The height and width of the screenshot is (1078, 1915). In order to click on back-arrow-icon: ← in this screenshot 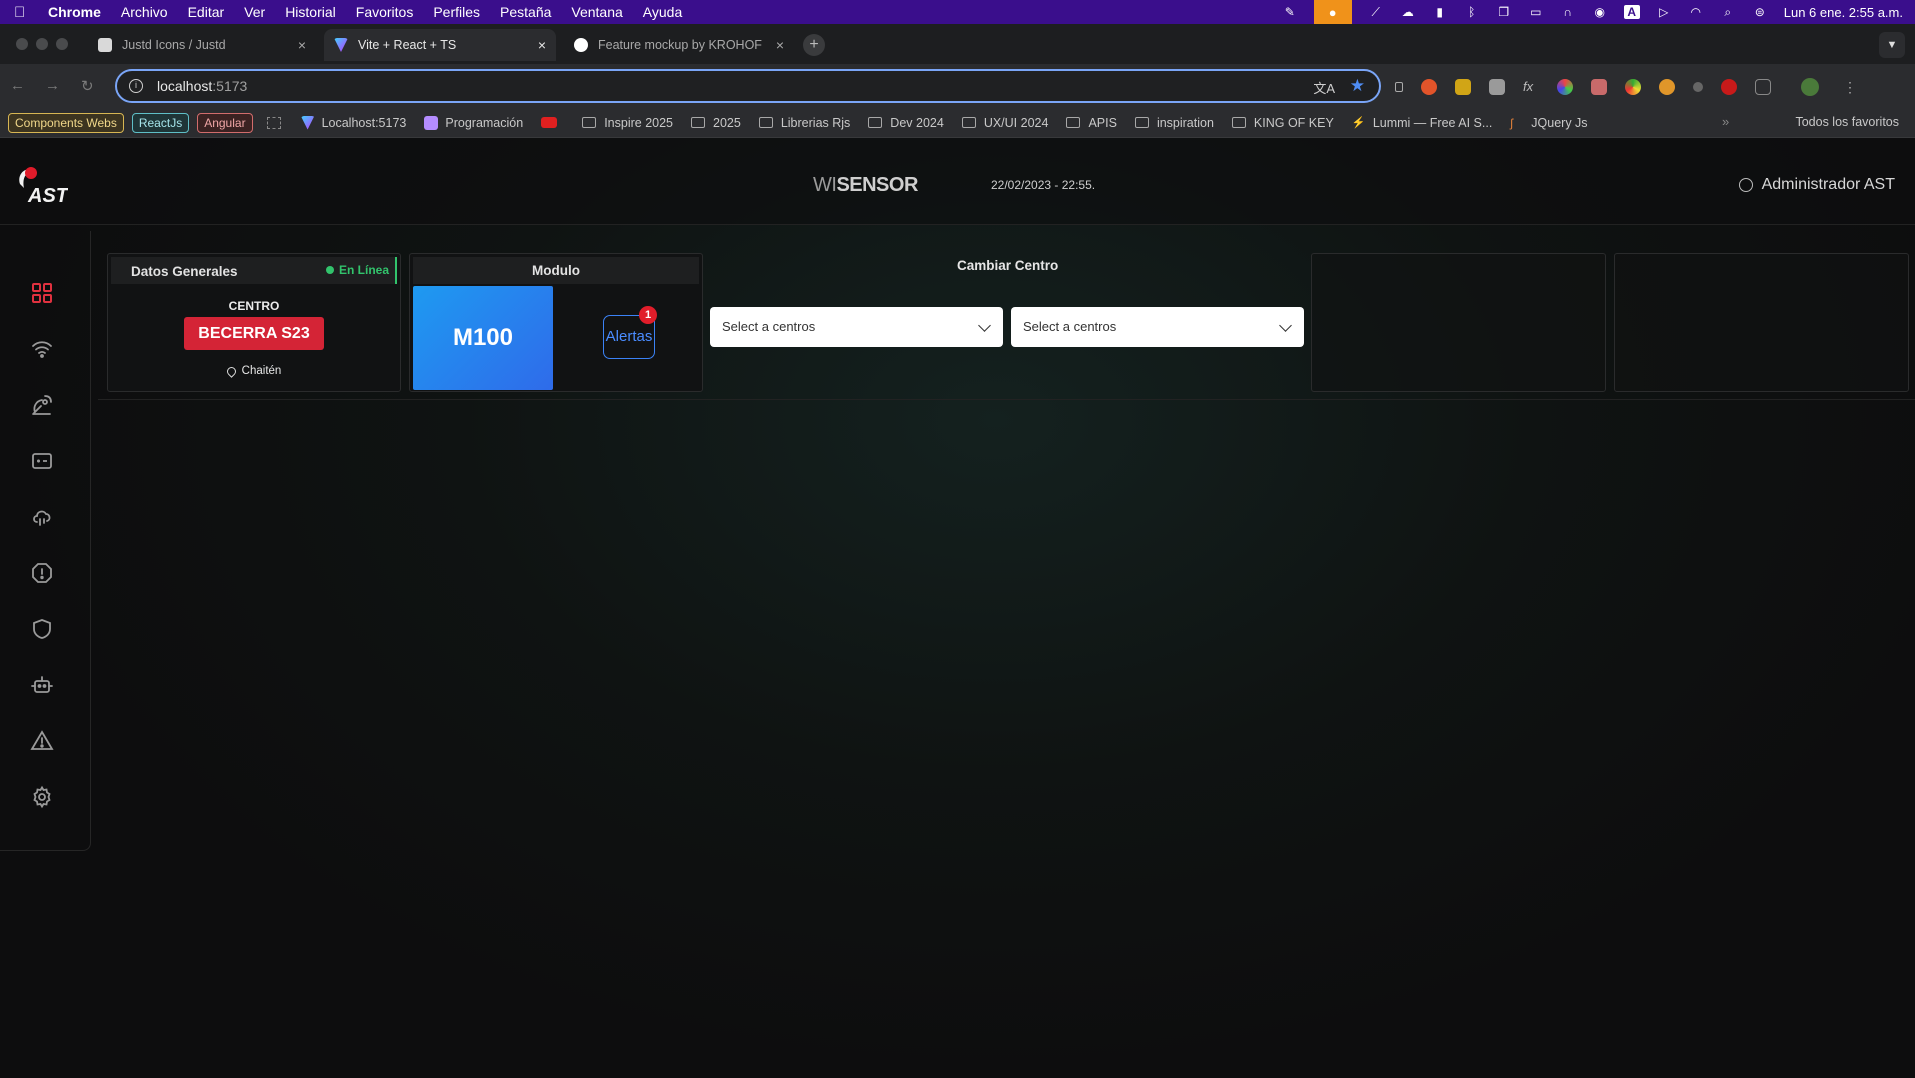, I will do `click(17, 85)`.